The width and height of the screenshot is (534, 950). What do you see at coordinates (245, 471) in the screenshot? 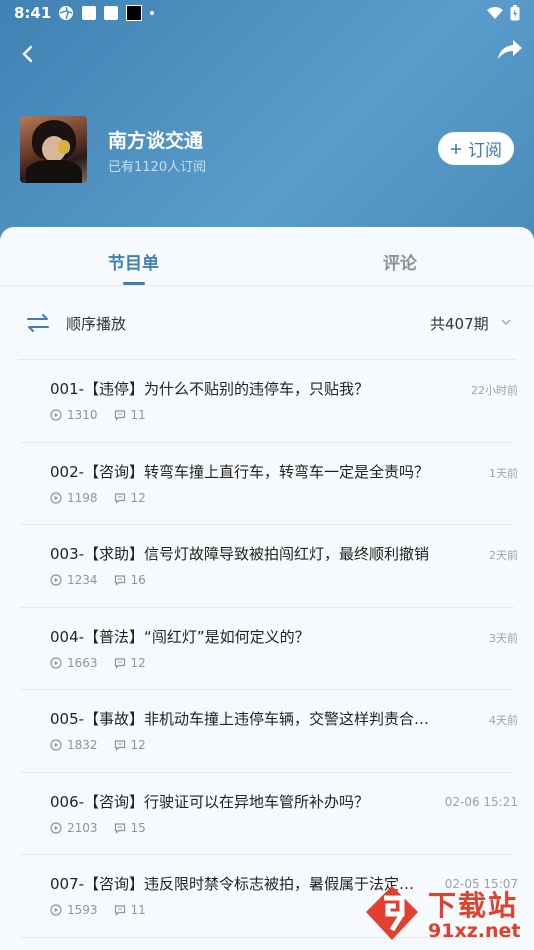
I see `episode-title: 002-【咨询】转弯车撞上直行车，转弯车一定是全责吗？` at bounding box center [245, 471].